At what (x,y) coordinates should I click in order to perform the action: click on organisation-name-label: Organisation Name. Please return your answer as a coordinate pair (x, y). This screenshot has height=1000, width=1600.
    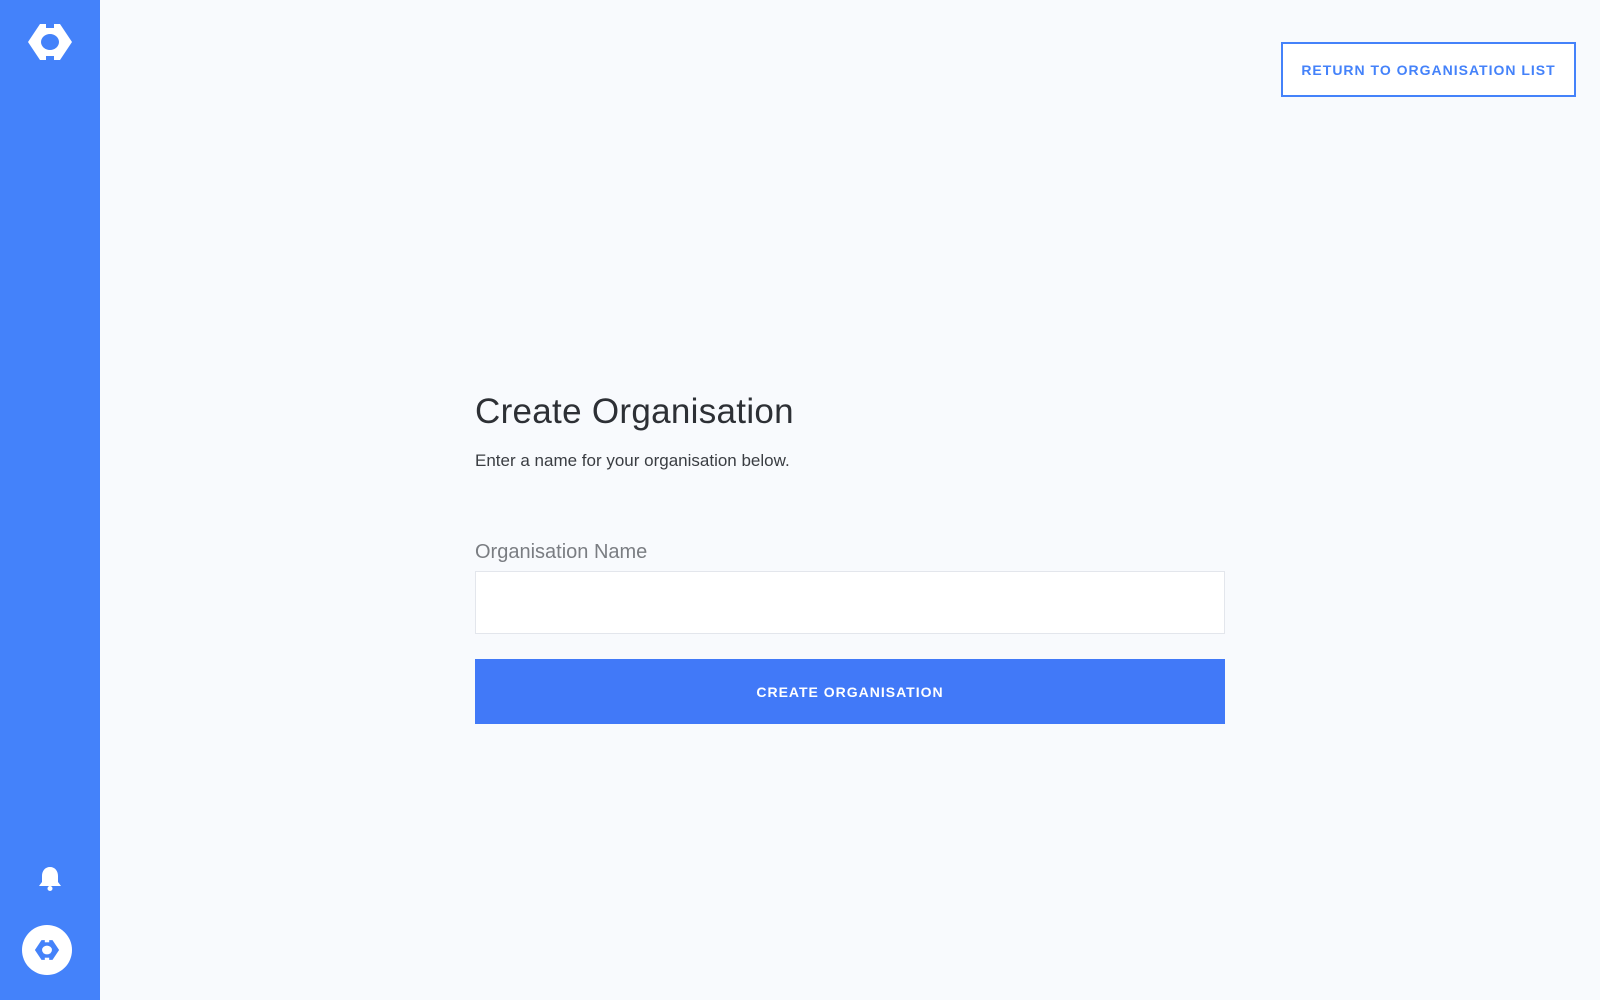
    Looking at the image, I should click on (561, 552).